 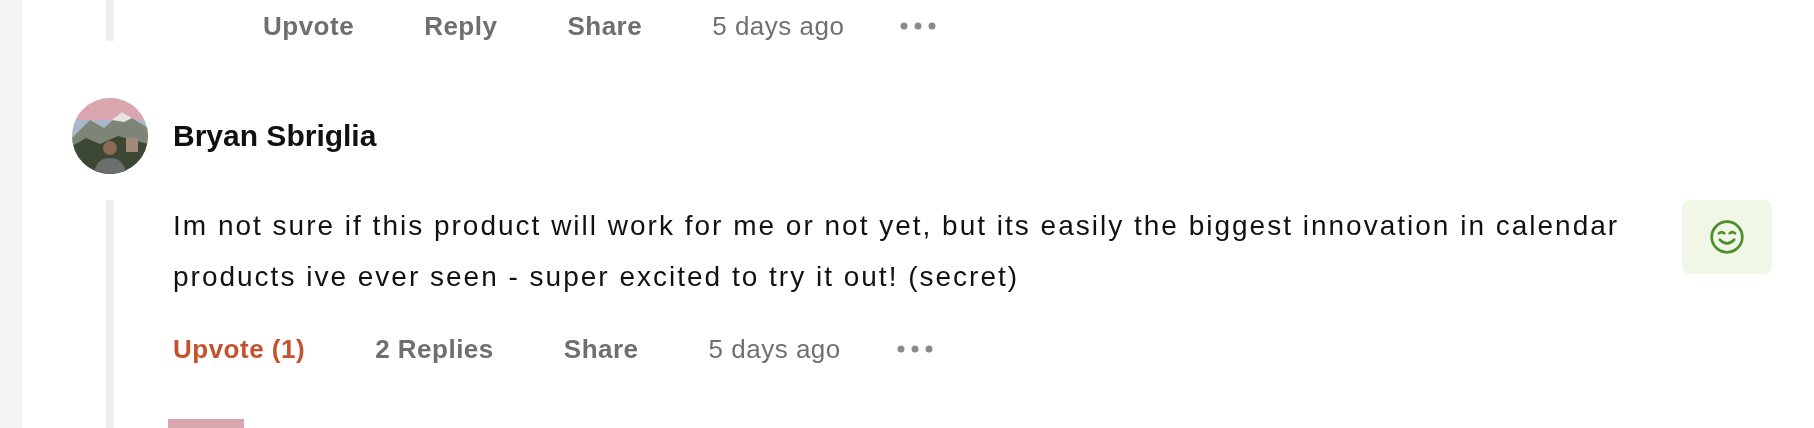 I want to click on upvote-button: Upvote (1), so click(x=239, y=349).